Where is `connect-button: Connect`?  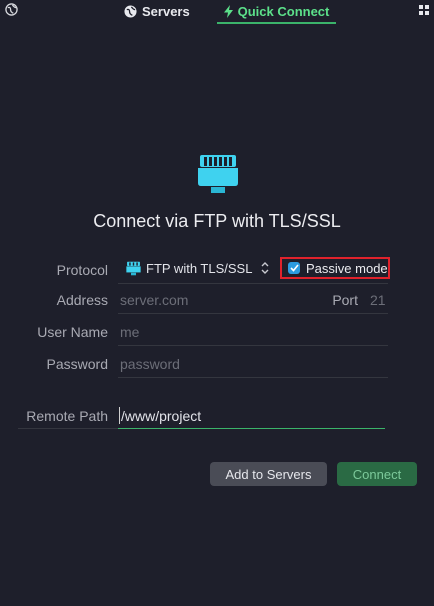 connect-button: Connect is located at coordinates (377, 474).